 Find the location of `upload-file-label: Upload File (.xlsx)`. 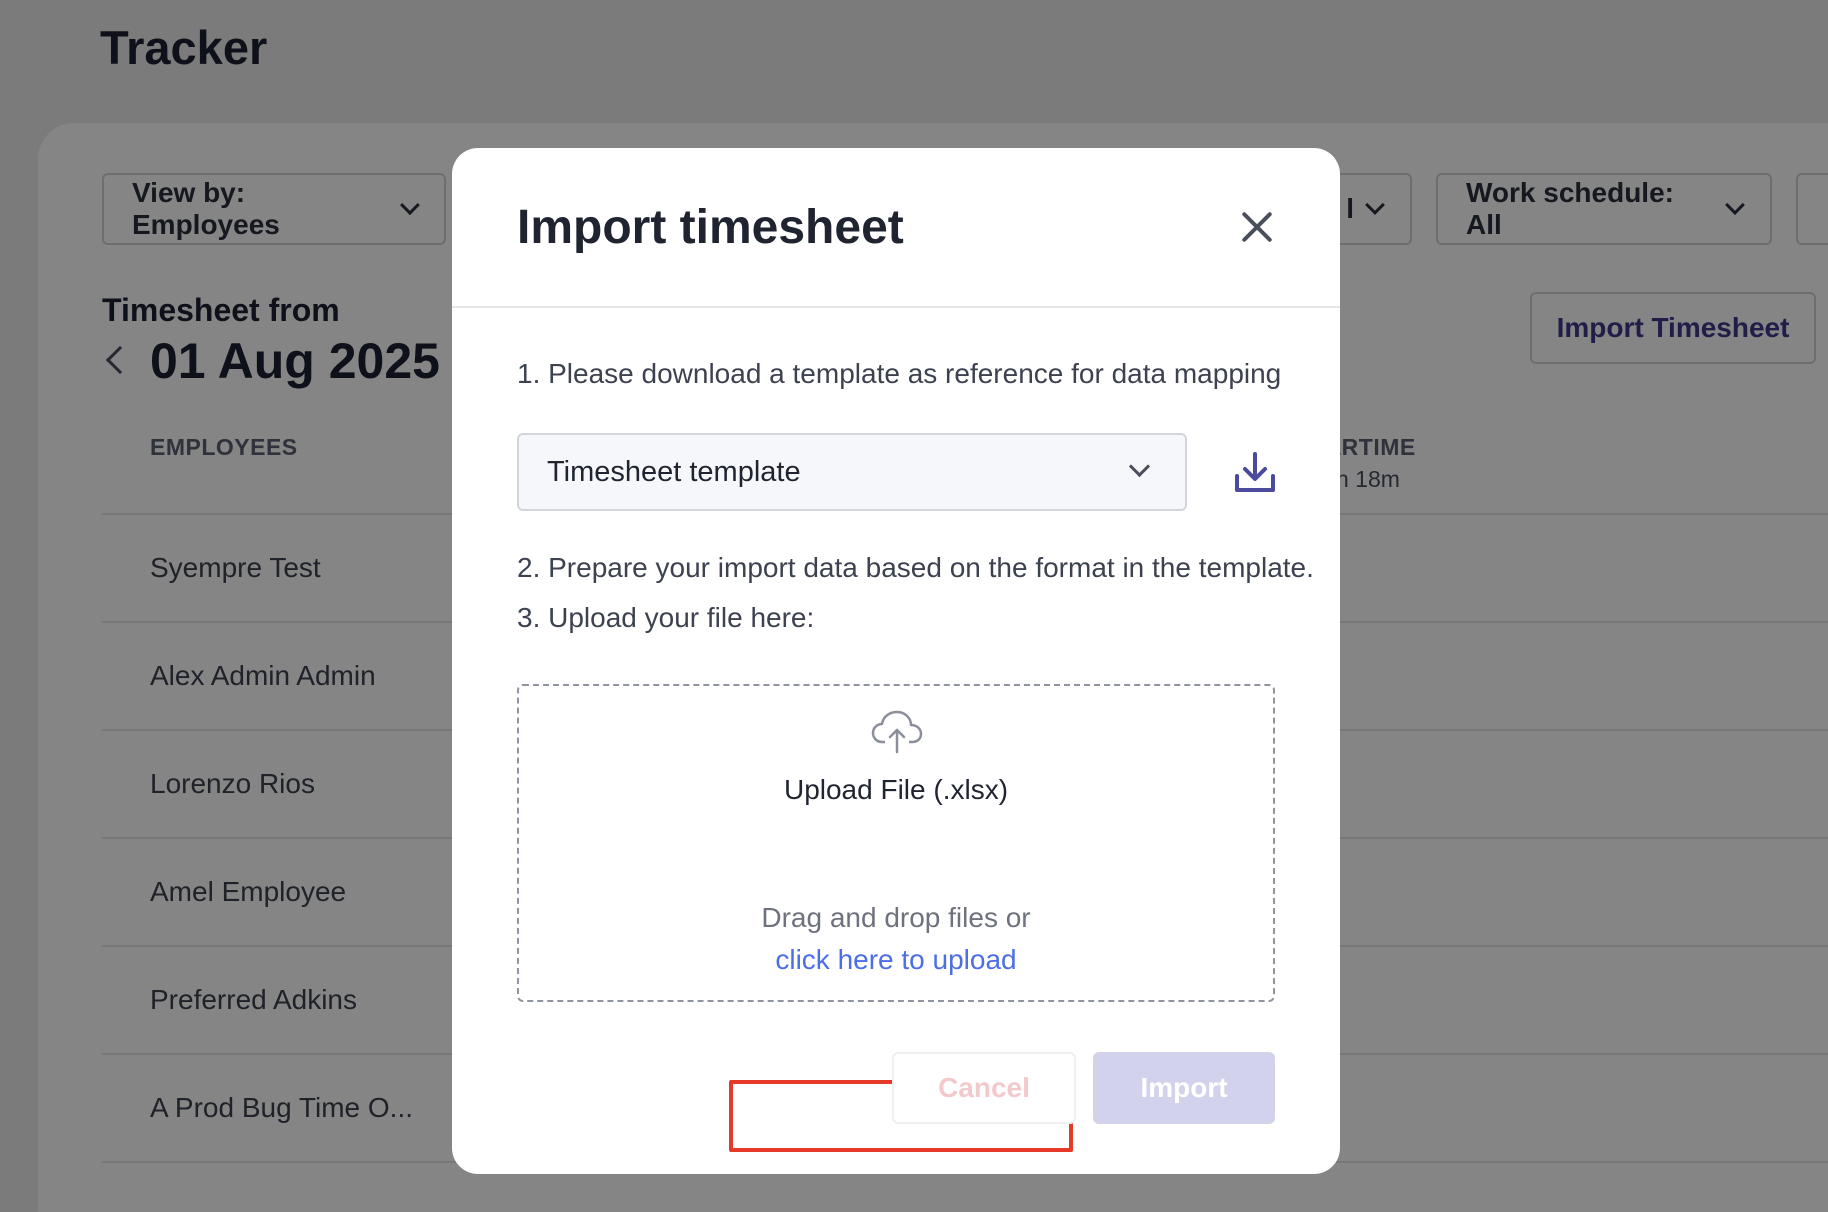

upload-file-label: Upload File (.xlsx) is located at coordinates (896, 789).